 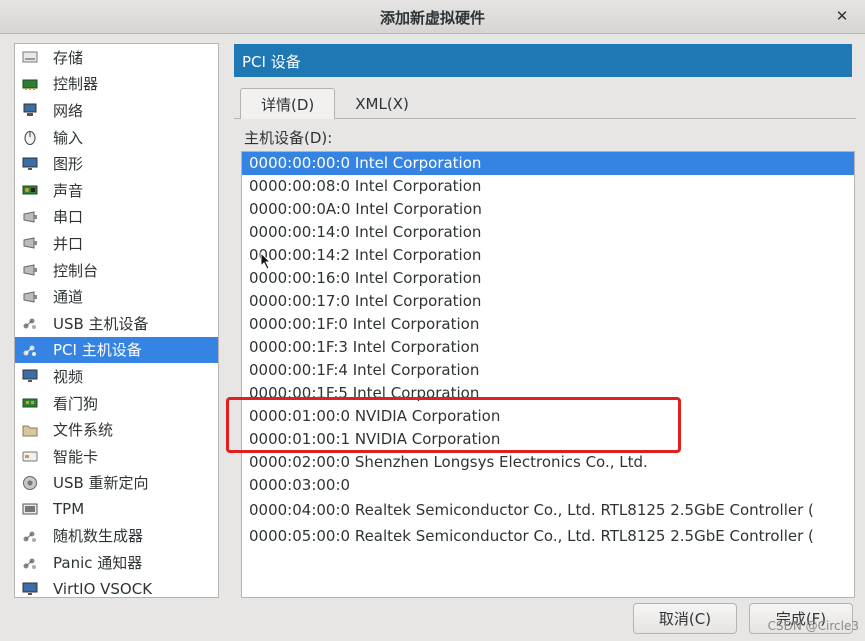 I want to click on sidebar-item-vsock: VirtIO VSOCK, so click(x=116, y=587).